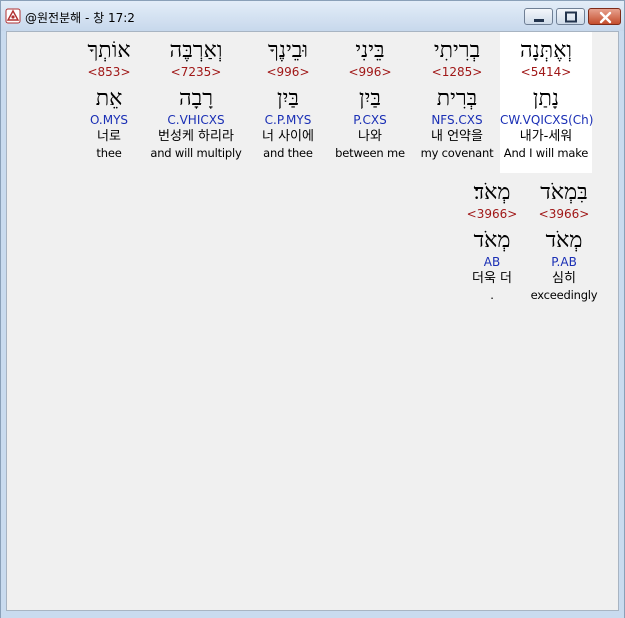  What do you see at coordinates (196, 153) in the screenshot?
I see `english-gloss: and will multiply` at bounding box center [196, 153].